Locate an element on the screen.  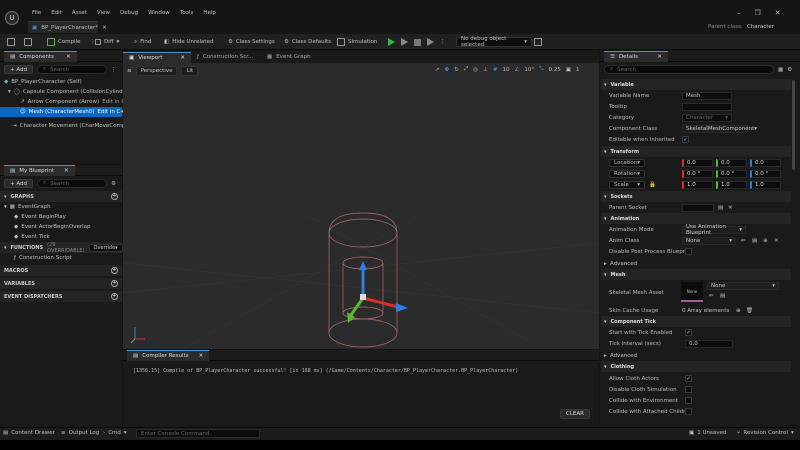
rot-snap-value: 10° is located at coordinates (529, 70).